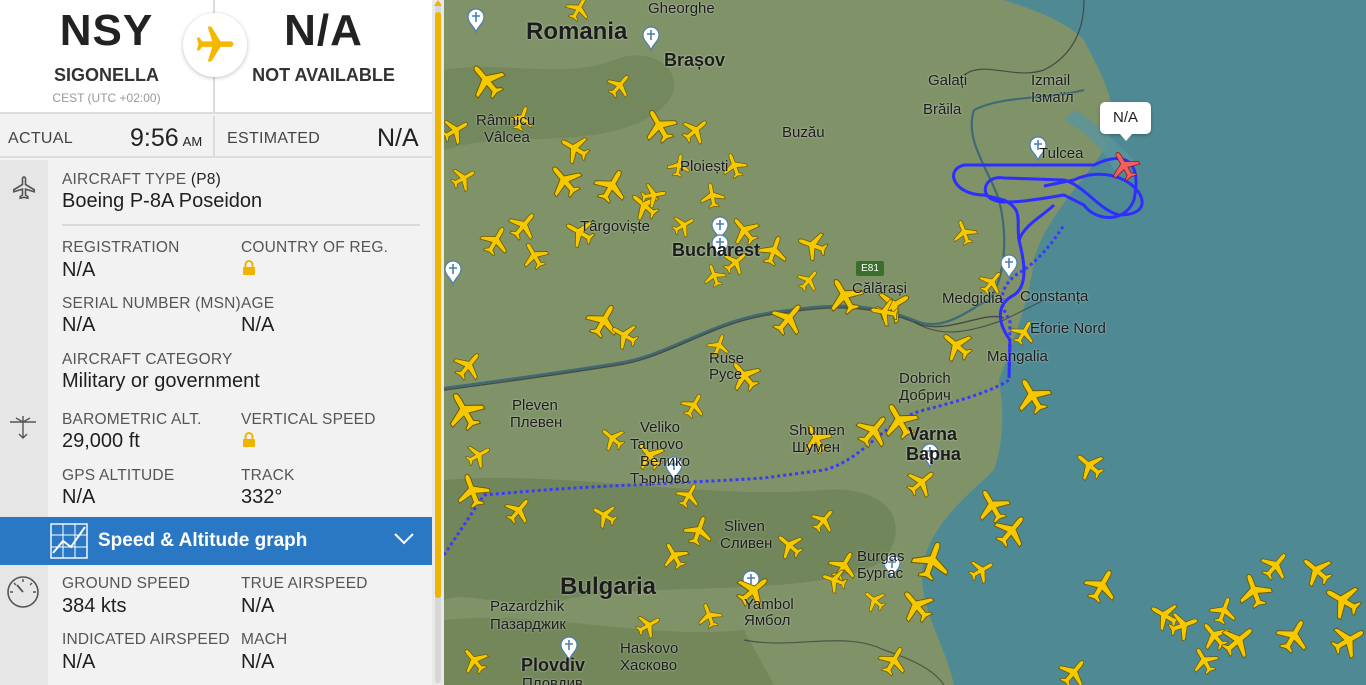  I want to click on aircraft-icon, so click(24, 190).